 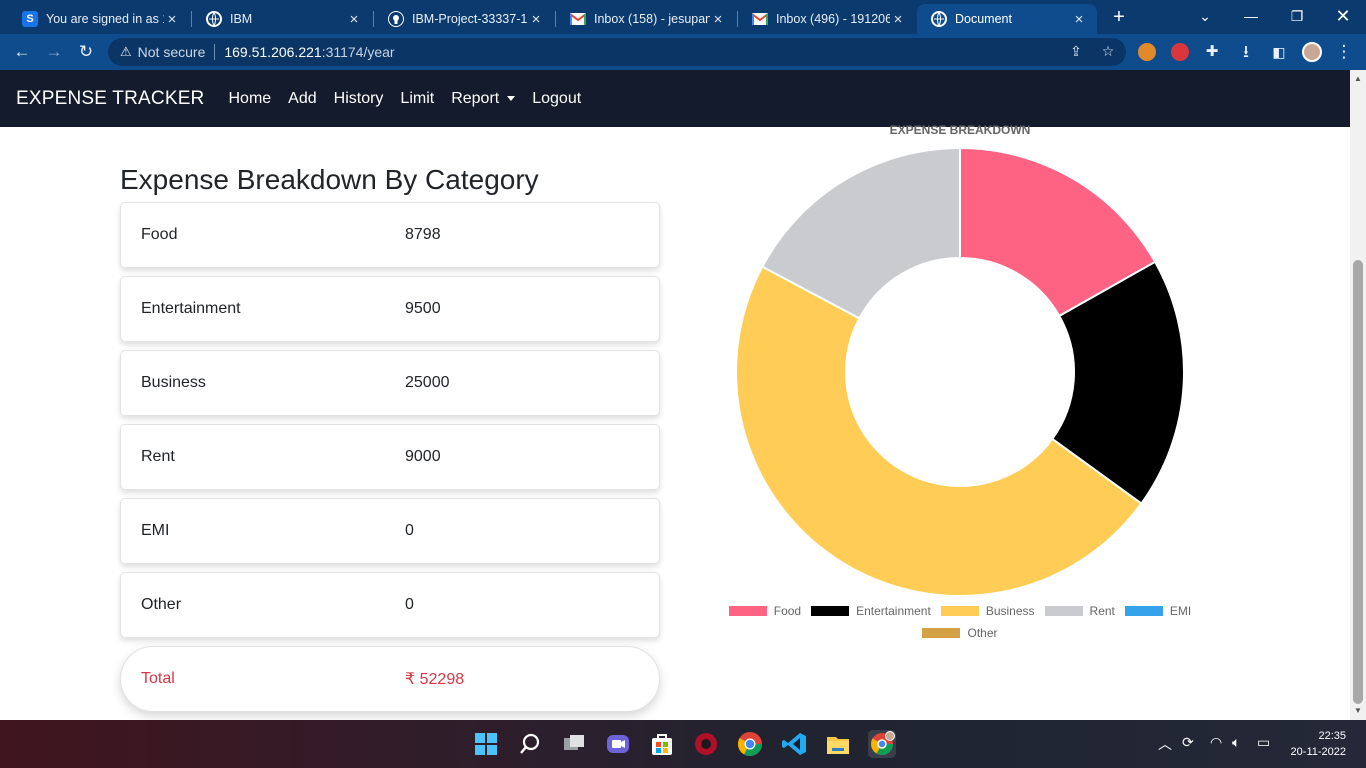 I want to click on battery-icon: ▭, so click(x=1263, y=742).